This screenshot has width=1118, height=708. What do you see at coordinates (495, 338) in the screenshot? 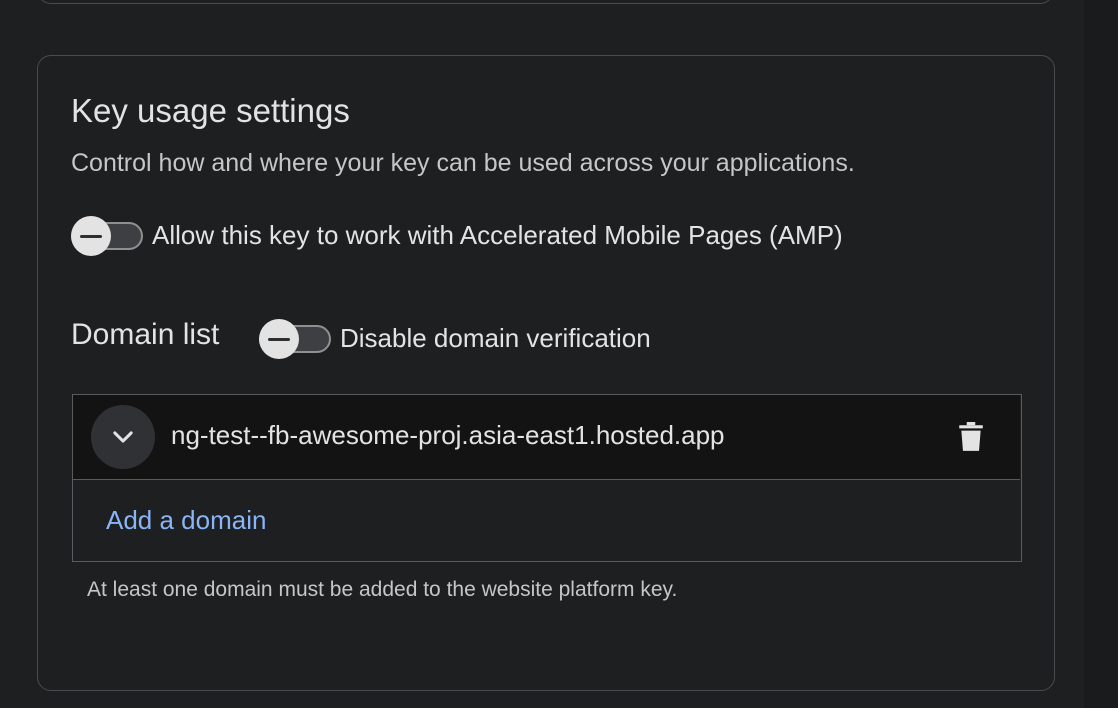
I see `disable-domain-verification-label: Disable domain verification` at bounding box center [495, 338].